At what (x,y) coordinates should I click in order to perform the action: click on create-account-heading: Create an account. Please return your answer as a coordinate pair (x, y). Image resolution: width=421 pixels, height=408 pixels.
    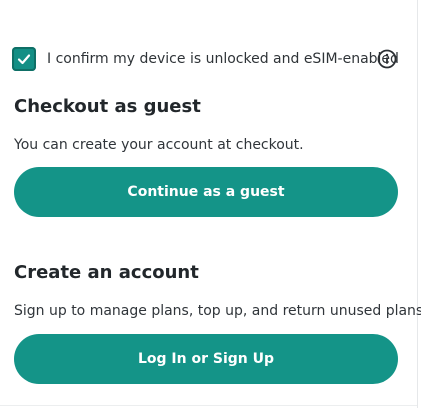
    Looking at the image, I should click on (106, 272).